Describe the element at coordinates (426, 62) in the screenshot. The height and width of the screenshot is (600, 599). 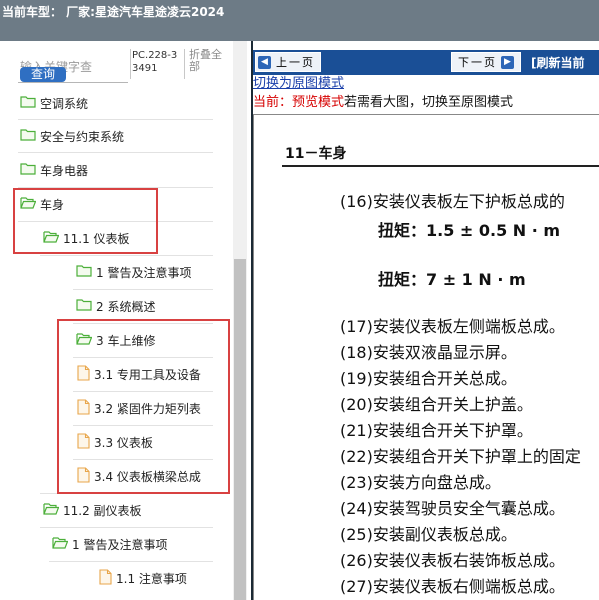
I see `page-nav-bar: ◀ 上一页 下一页 ▶ [刷新当前` at that location.